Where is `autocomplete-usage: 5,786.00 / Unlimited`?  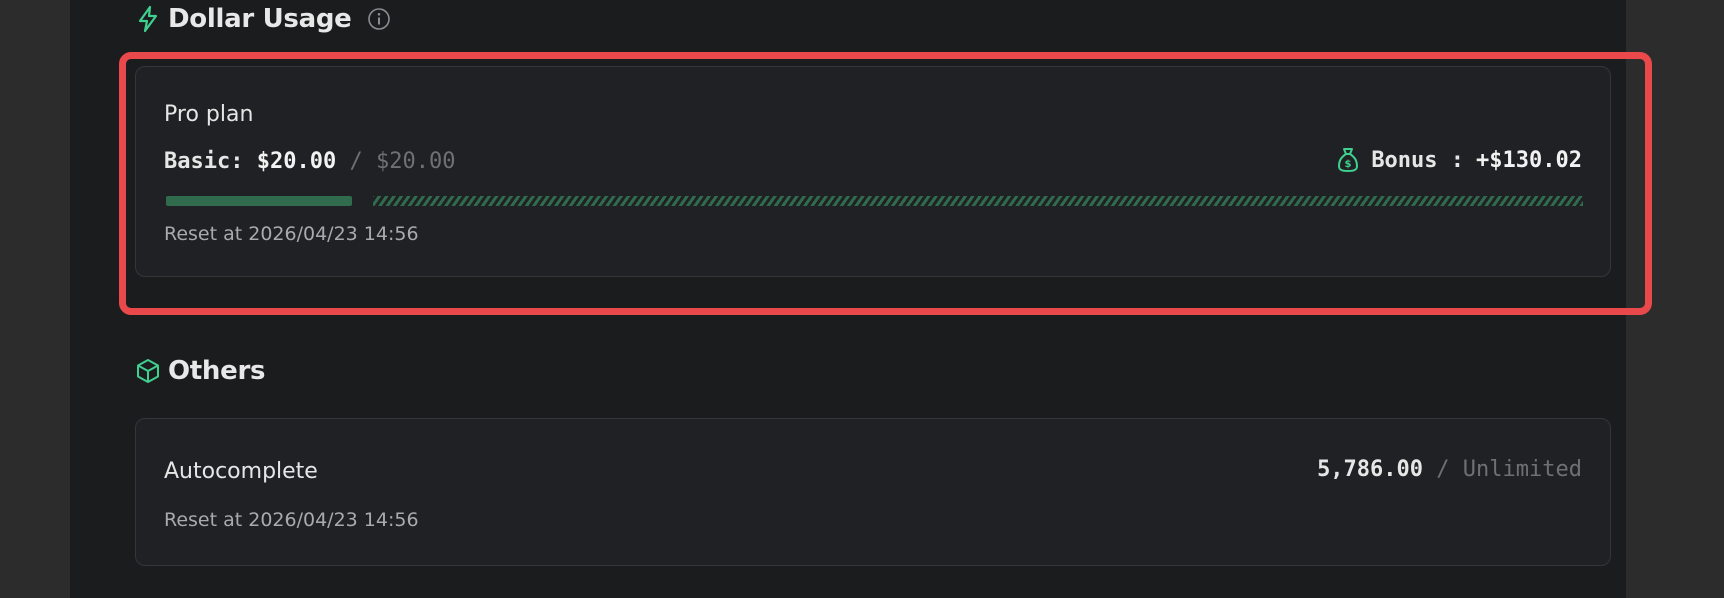
autocomplete-usage: 5,786.00 / Unlimited is located at coordinates (1449, 469).